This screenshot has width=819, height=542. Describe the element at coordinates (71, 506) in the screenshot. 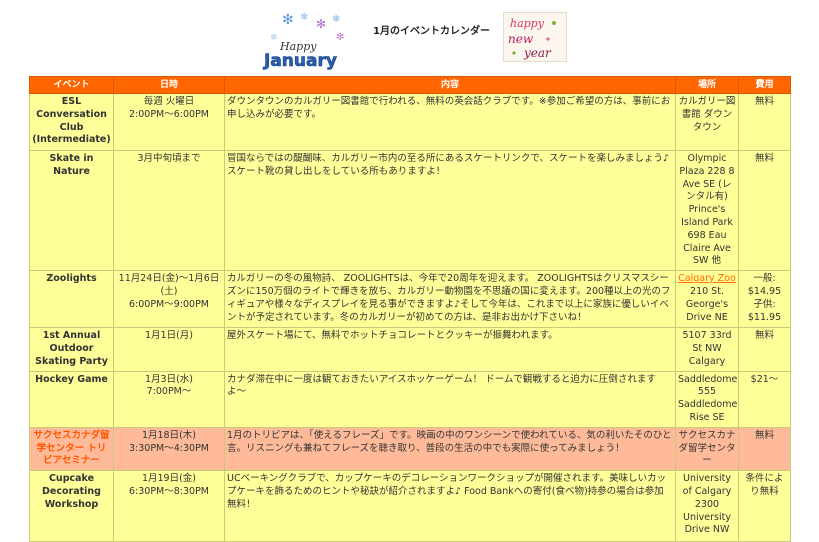

I see `event-name: Cupcake Decorating Workshop` at that location.